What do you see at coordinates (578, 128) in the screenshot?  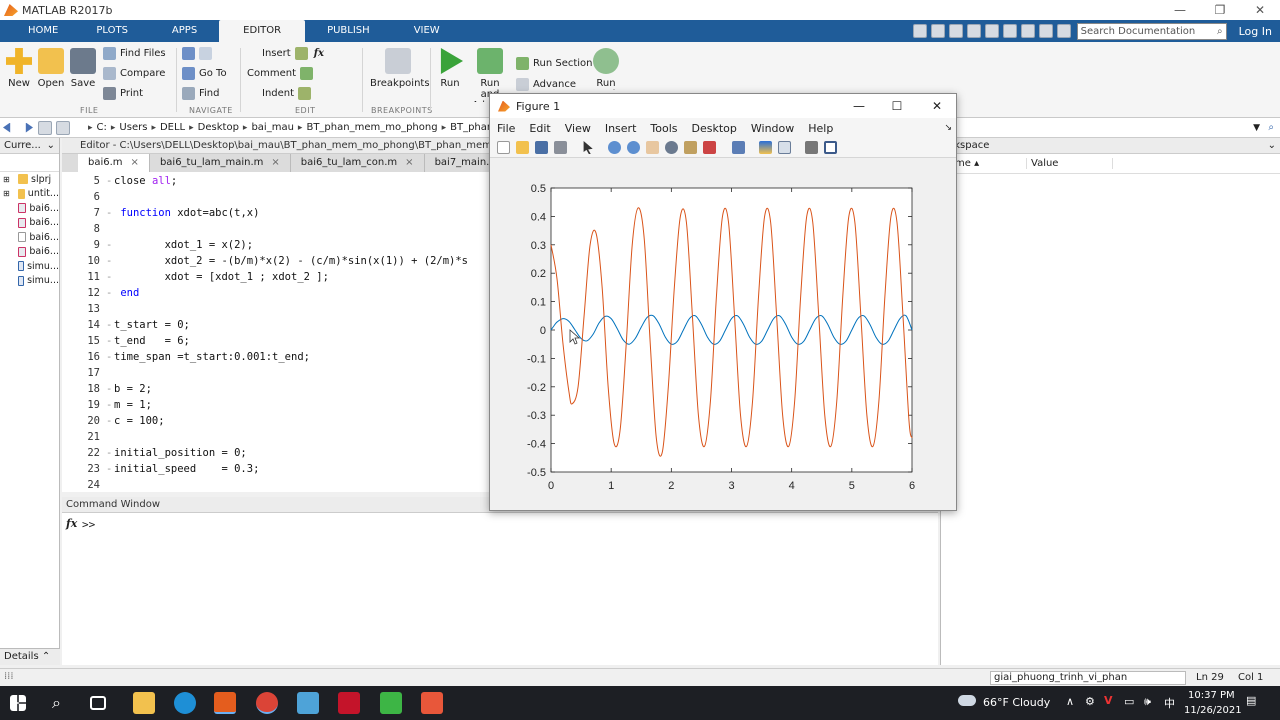 I see `menu-view: View` at bounding box center [578, 128].